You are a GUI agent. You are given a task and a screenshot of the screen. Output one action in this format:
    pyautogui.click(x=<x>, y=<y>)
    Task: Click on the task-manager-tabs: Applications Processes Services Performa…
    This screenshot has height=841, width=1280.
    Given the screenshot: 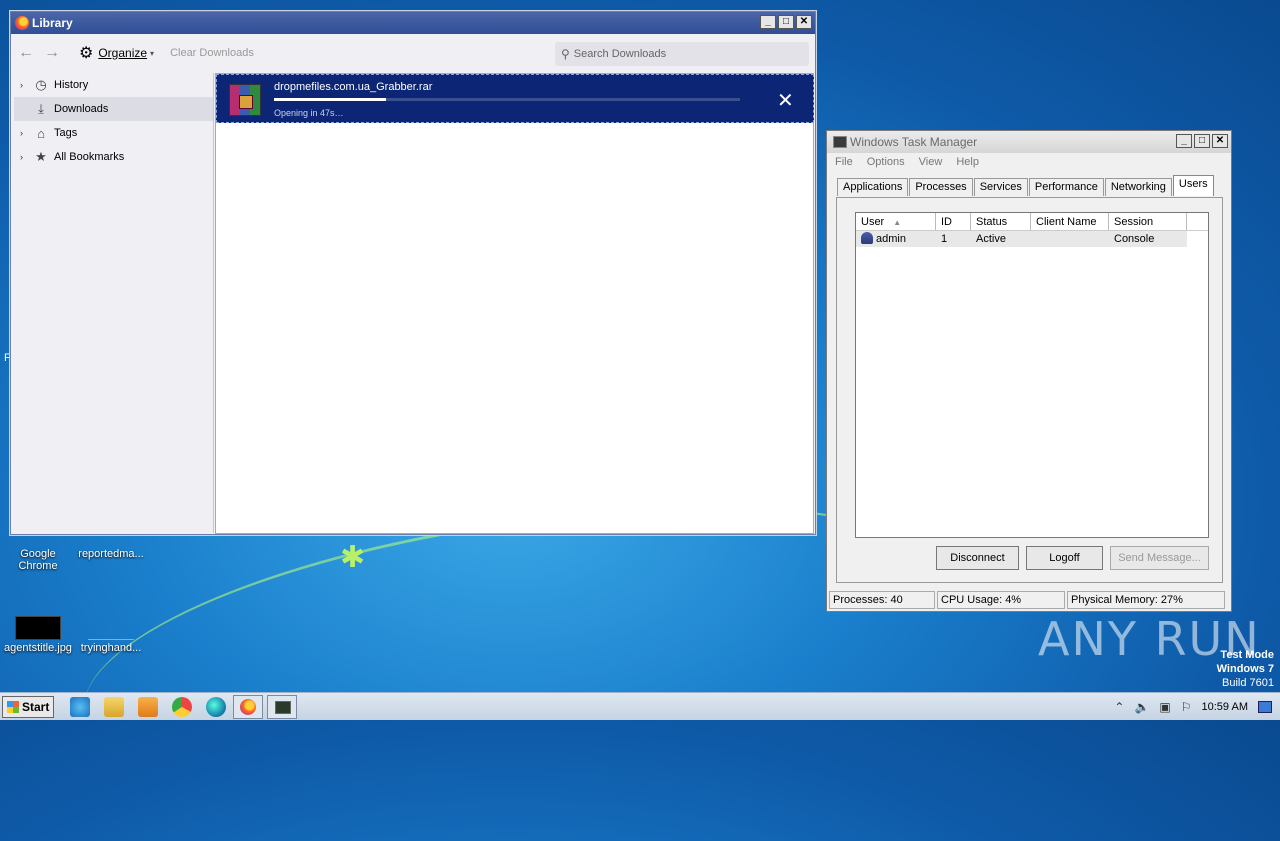 What is the action you would take?
    pyautogui.click(x=1026, y=185)
    